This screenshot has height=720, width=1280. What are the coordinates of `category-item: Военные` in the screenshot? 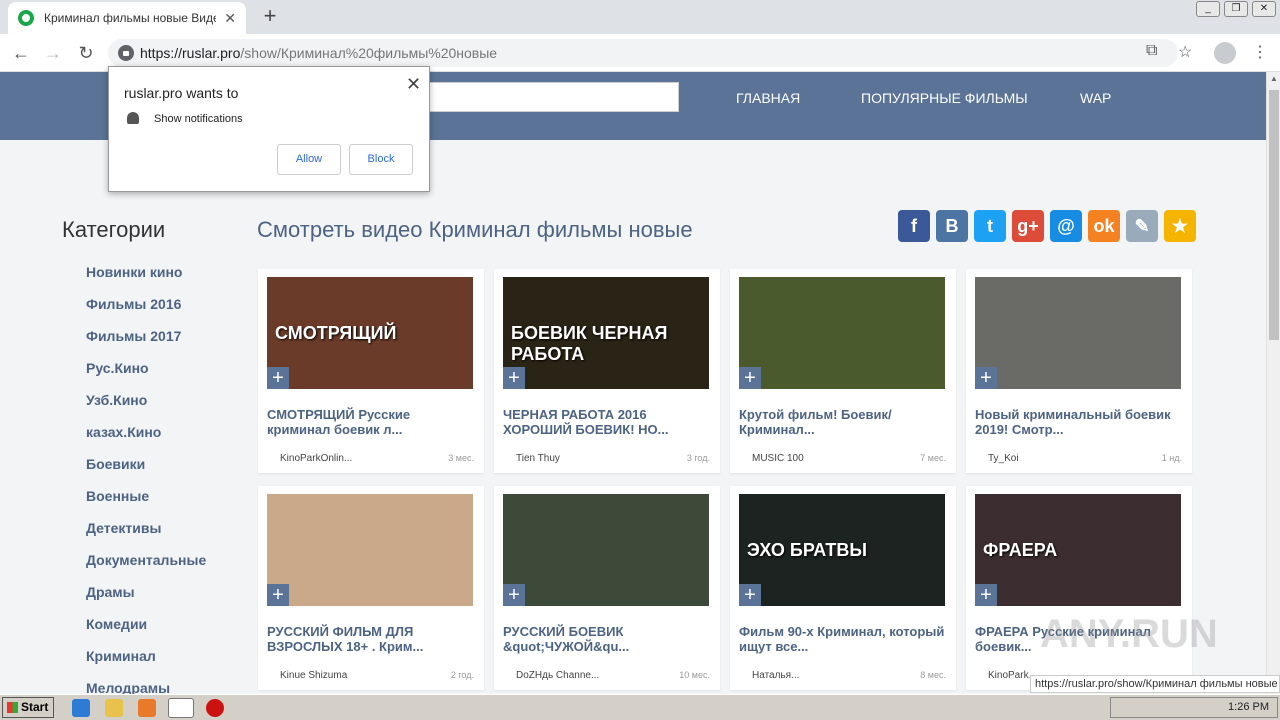 It's located at (146, 504).